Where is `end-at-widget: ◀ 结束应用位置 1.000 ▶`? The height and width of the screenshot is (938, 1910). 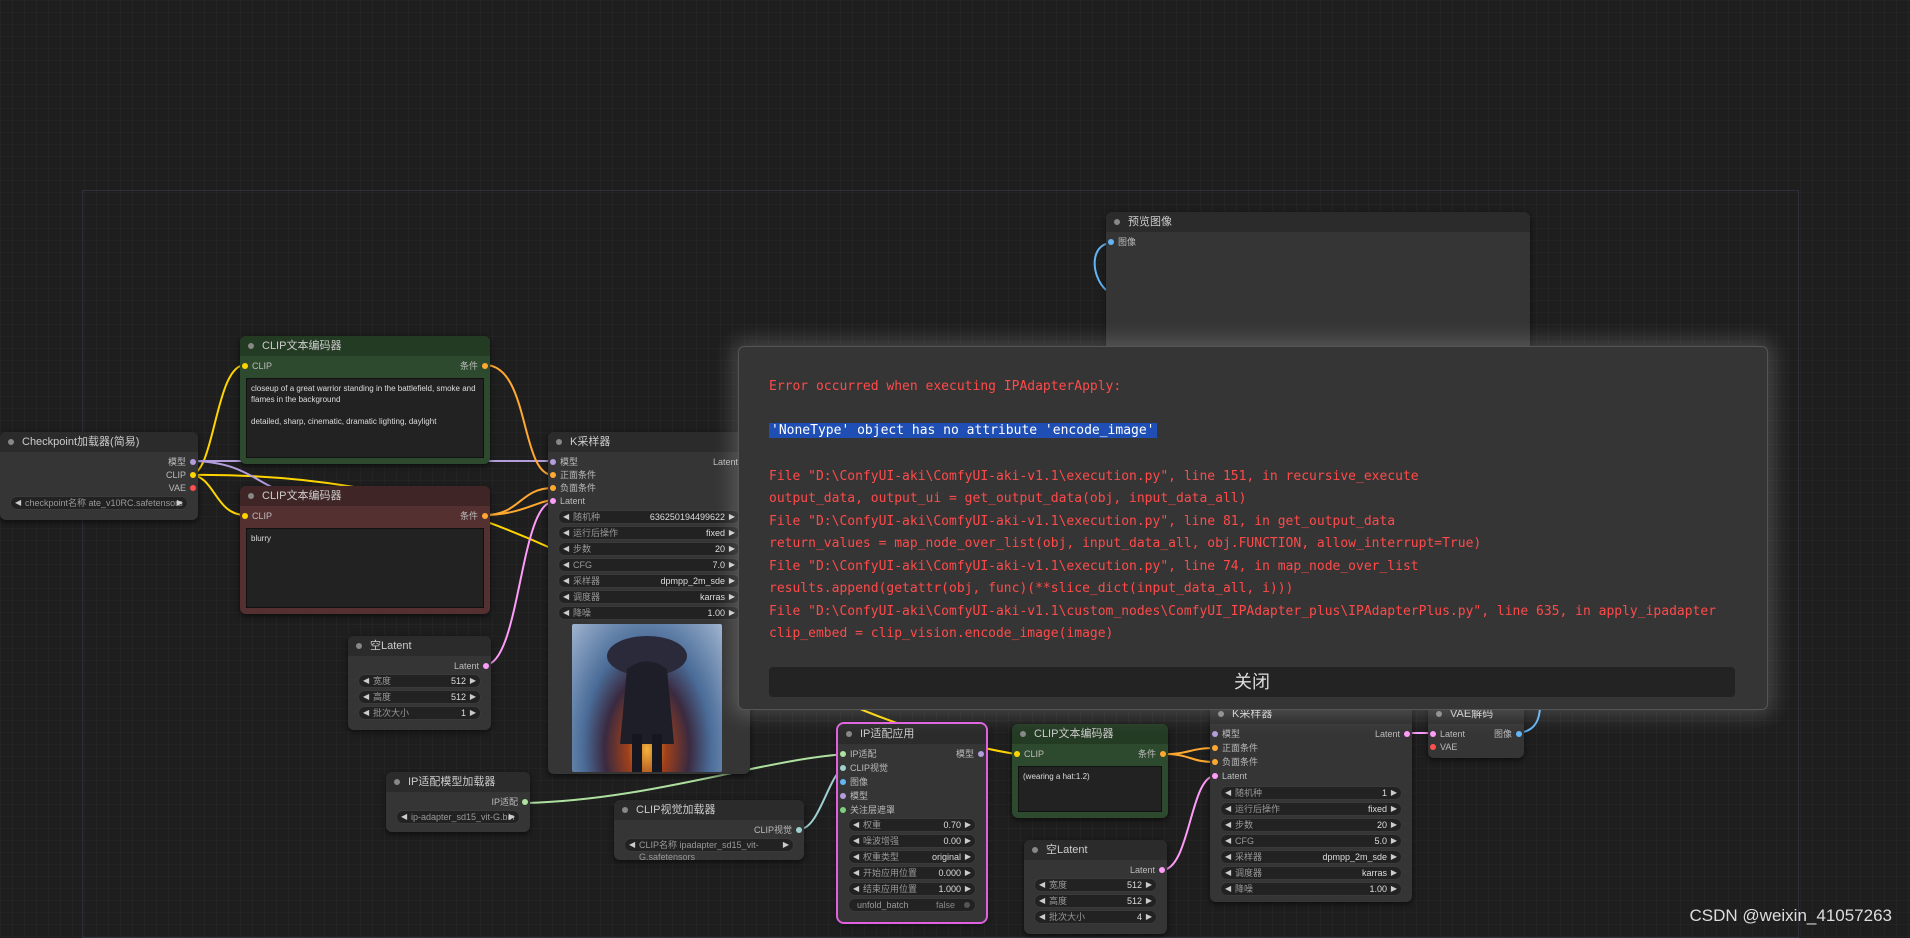
end-at-widget: ◀ 结束应用位置 1.000 ▶ is located at coordinates (912, 889).